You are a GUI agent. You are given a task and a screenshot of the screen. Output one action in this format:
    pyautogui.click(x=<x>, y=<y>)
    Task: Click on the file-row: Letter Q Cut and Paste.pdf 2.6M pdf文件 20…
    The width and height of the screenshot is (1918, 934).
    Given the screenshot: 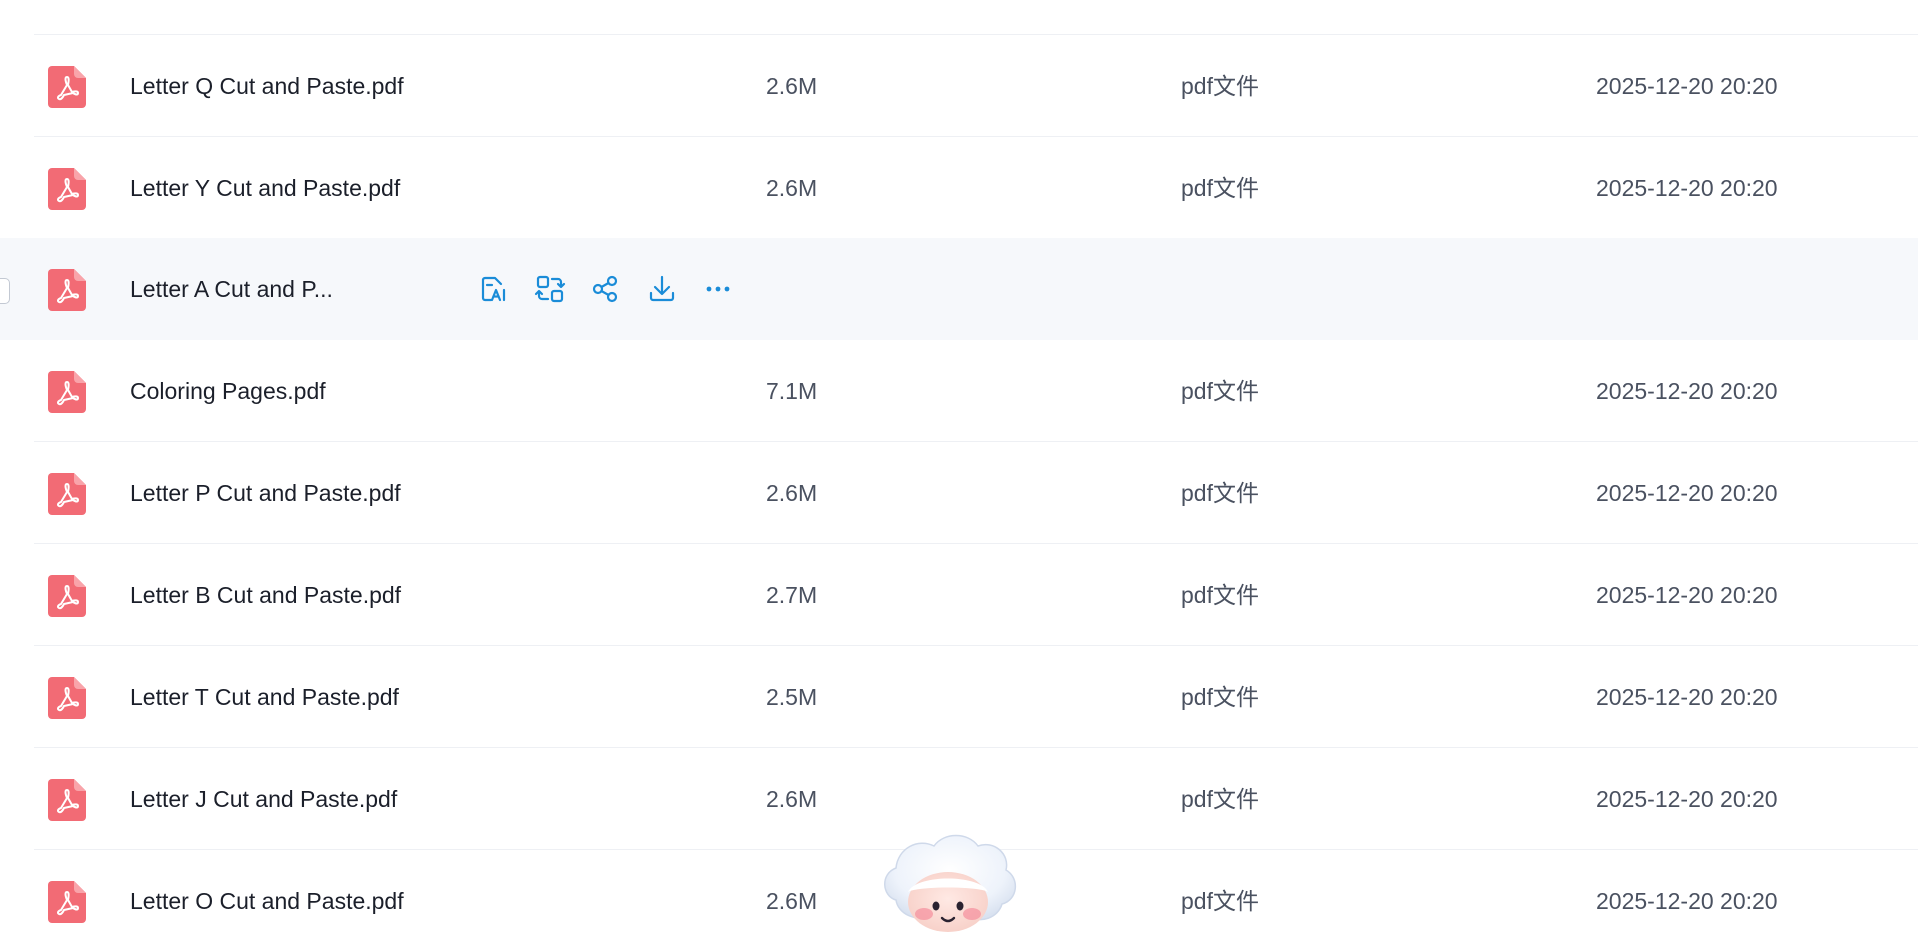 What is the action you would take?
    pyautogui.click(x=959, y=86)
    